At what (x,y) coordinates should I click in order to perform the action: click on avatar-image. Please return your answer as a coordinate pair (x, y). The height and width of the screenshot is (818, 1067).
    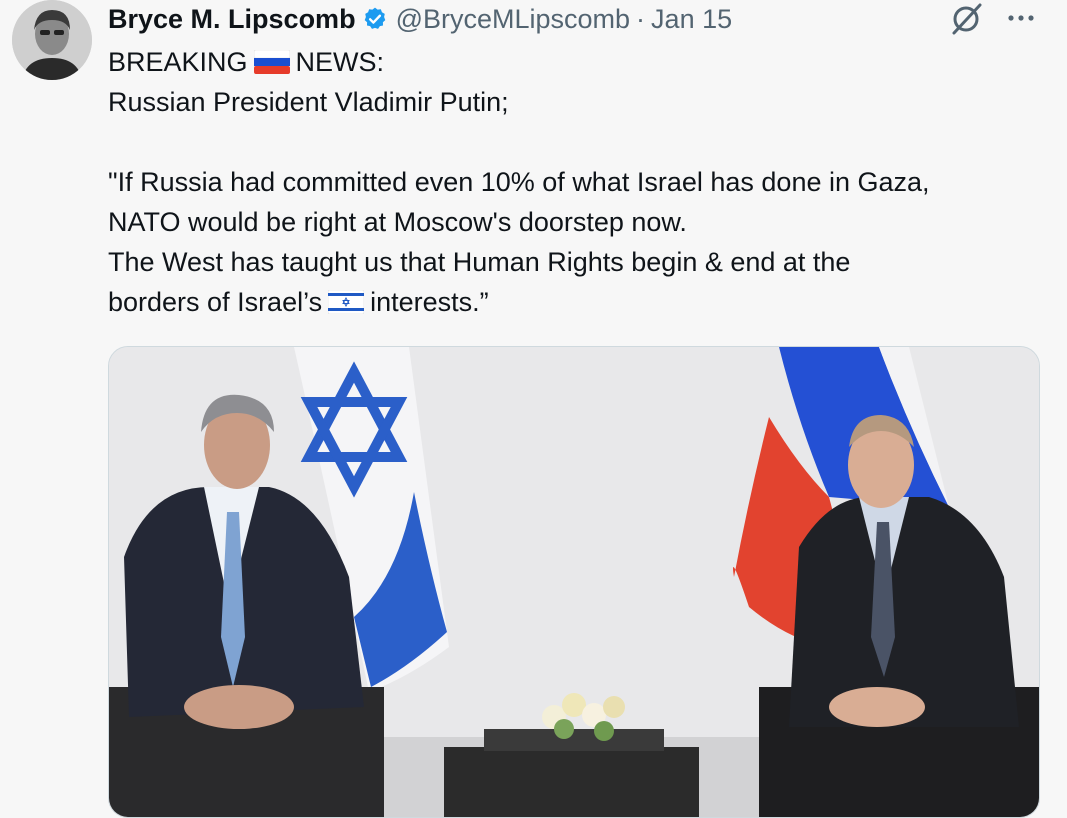
    Looking at the image, I should click on (52, 40).